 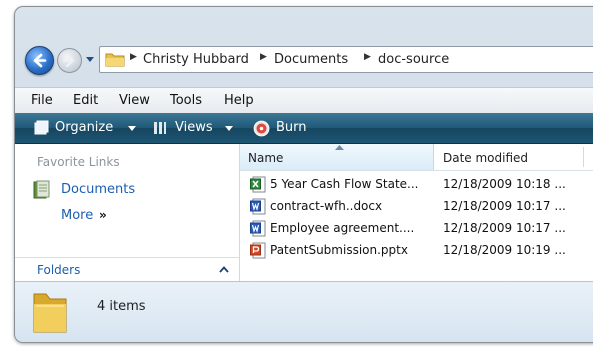 I want to click on chevron-up-icon, so click(x=224, y=269).